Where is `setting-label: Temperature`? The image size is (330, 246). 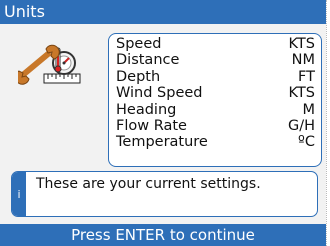 setting-label: Temperature is located at coordinates (162, 142).